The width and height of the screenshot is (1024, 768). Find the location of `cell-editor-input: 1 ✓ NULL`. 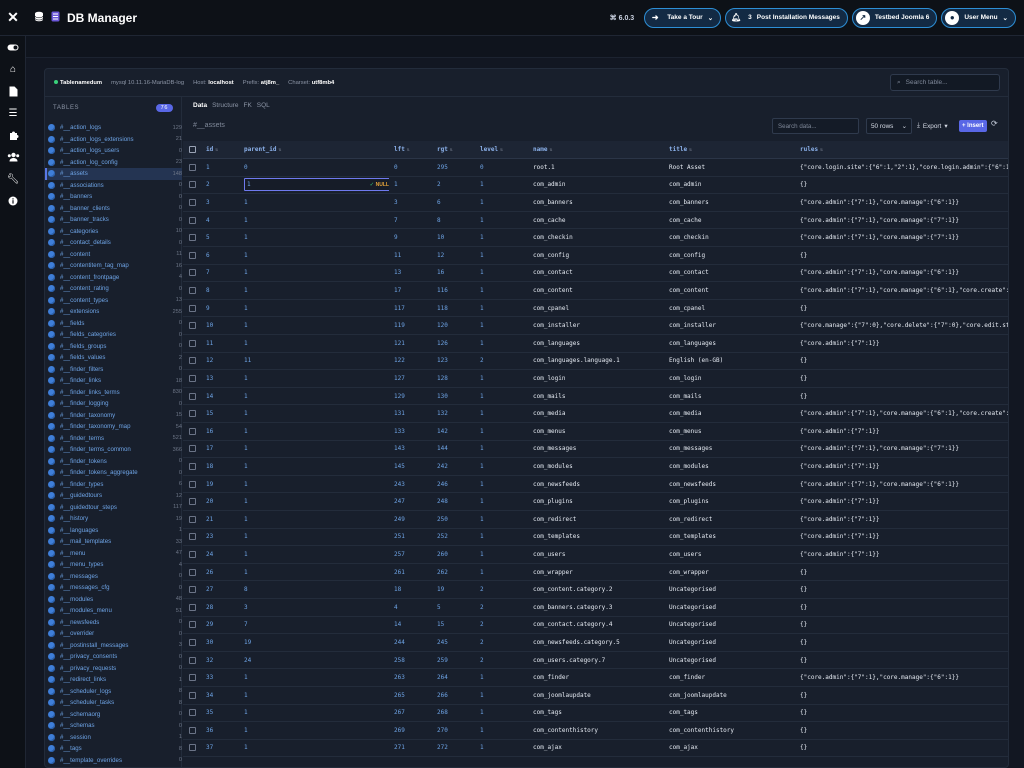

cell-editor-input: 1 ✓ NULL is located at coordinates (316, 185).